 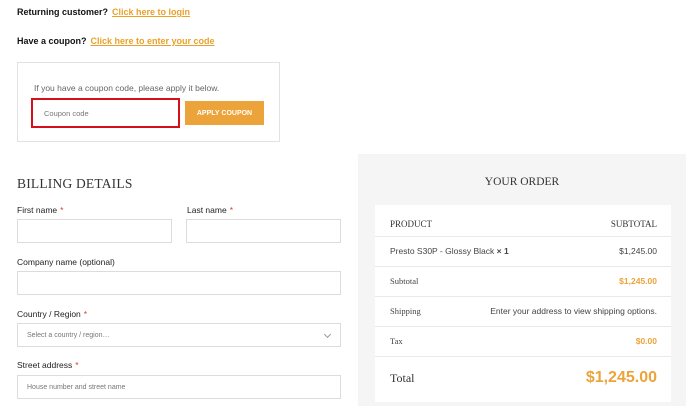 I want to click on login-link: Click here to login, so click(x=151, y=12).